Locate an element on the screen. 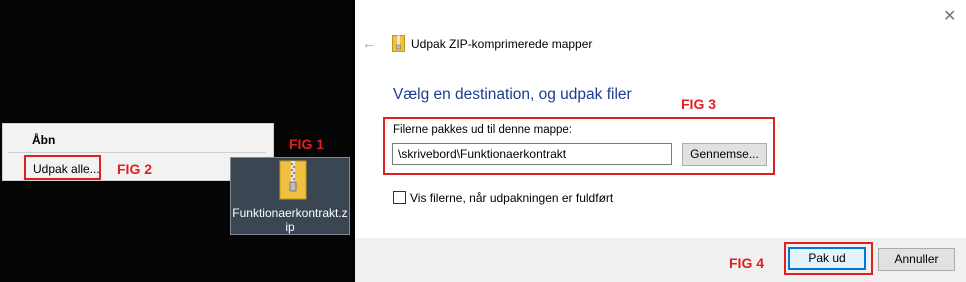 The height and width of the screenshot is (282, 966). destination-input: \skrivebord\Funktionaerkontrakt is located at coordinates (532, 154).